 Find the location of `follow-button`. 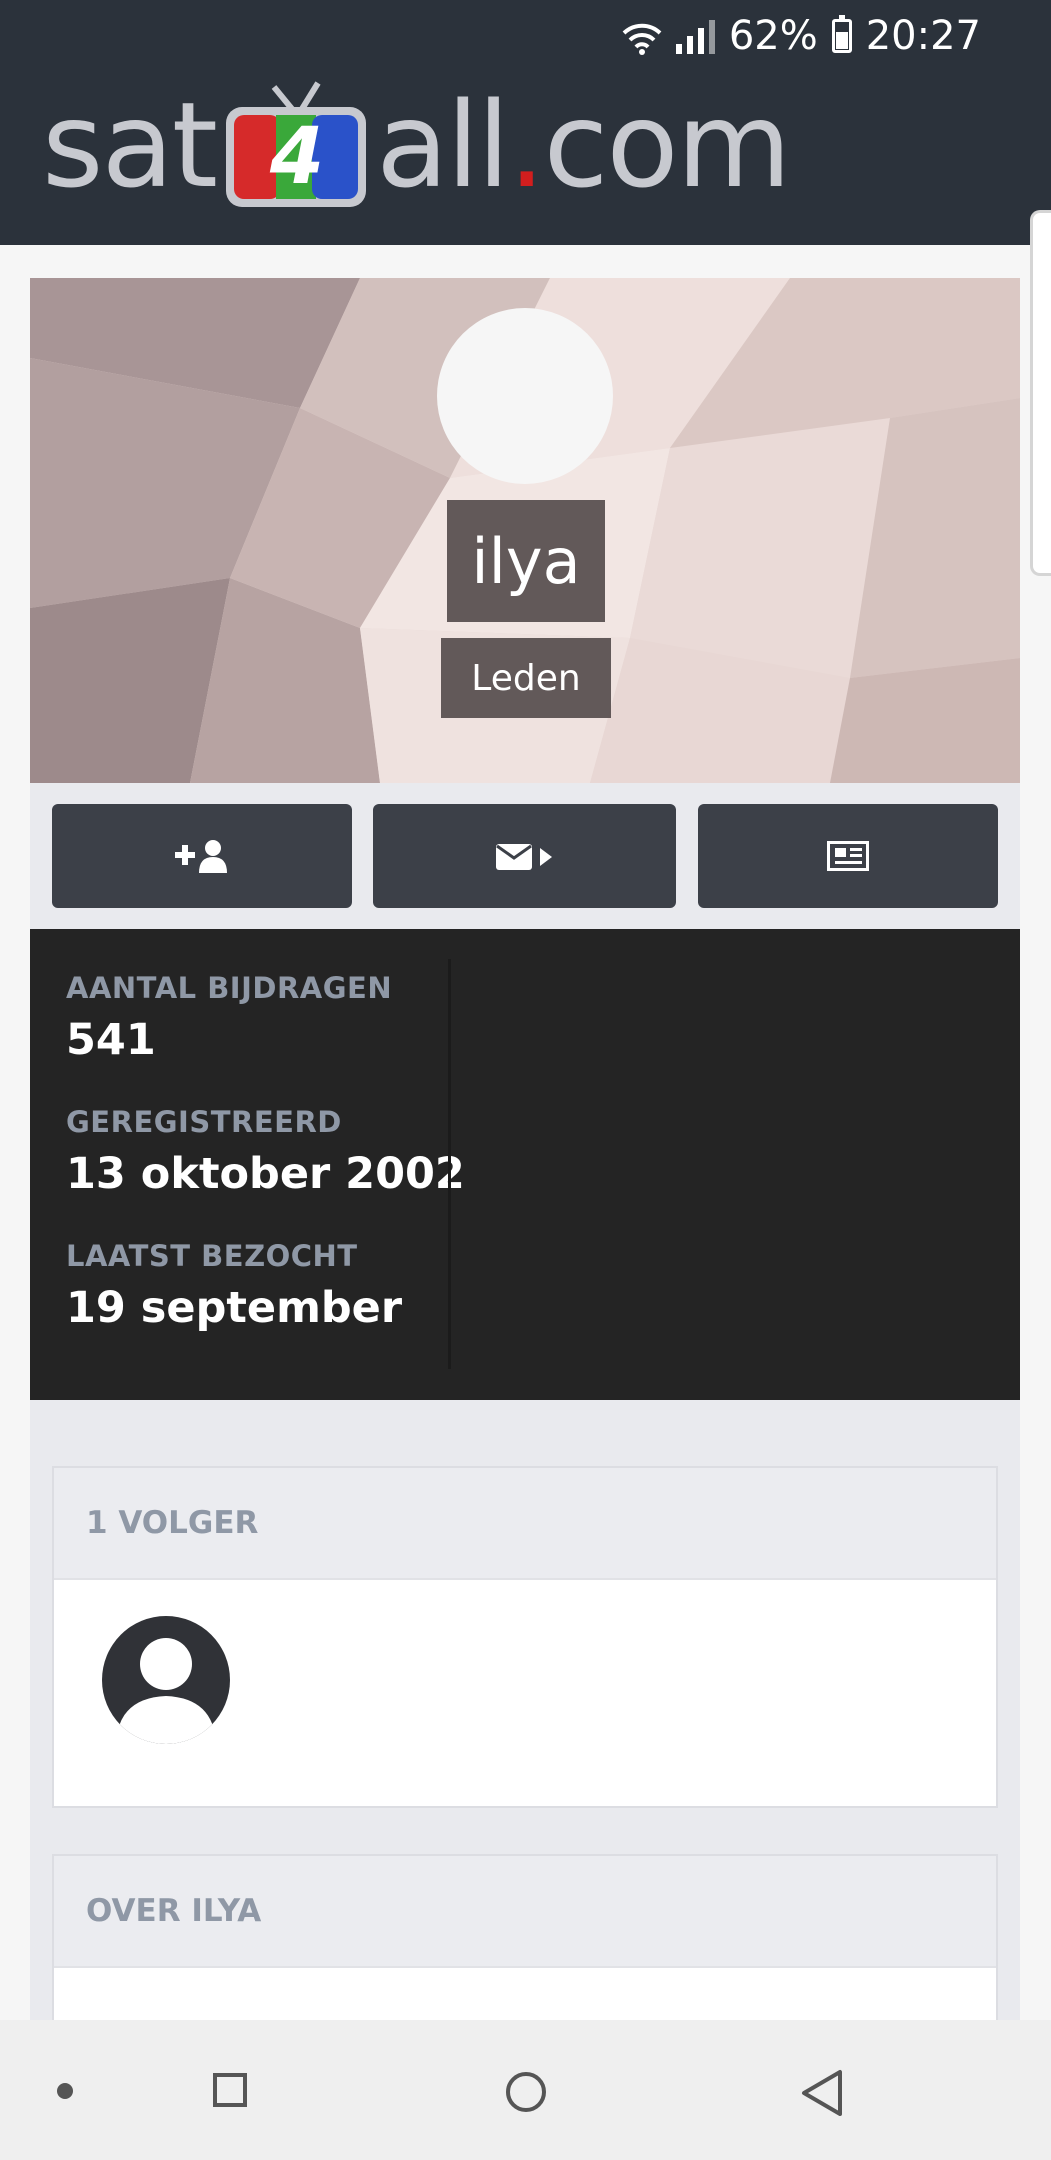

follow-button is located at coordinates (202, 856).